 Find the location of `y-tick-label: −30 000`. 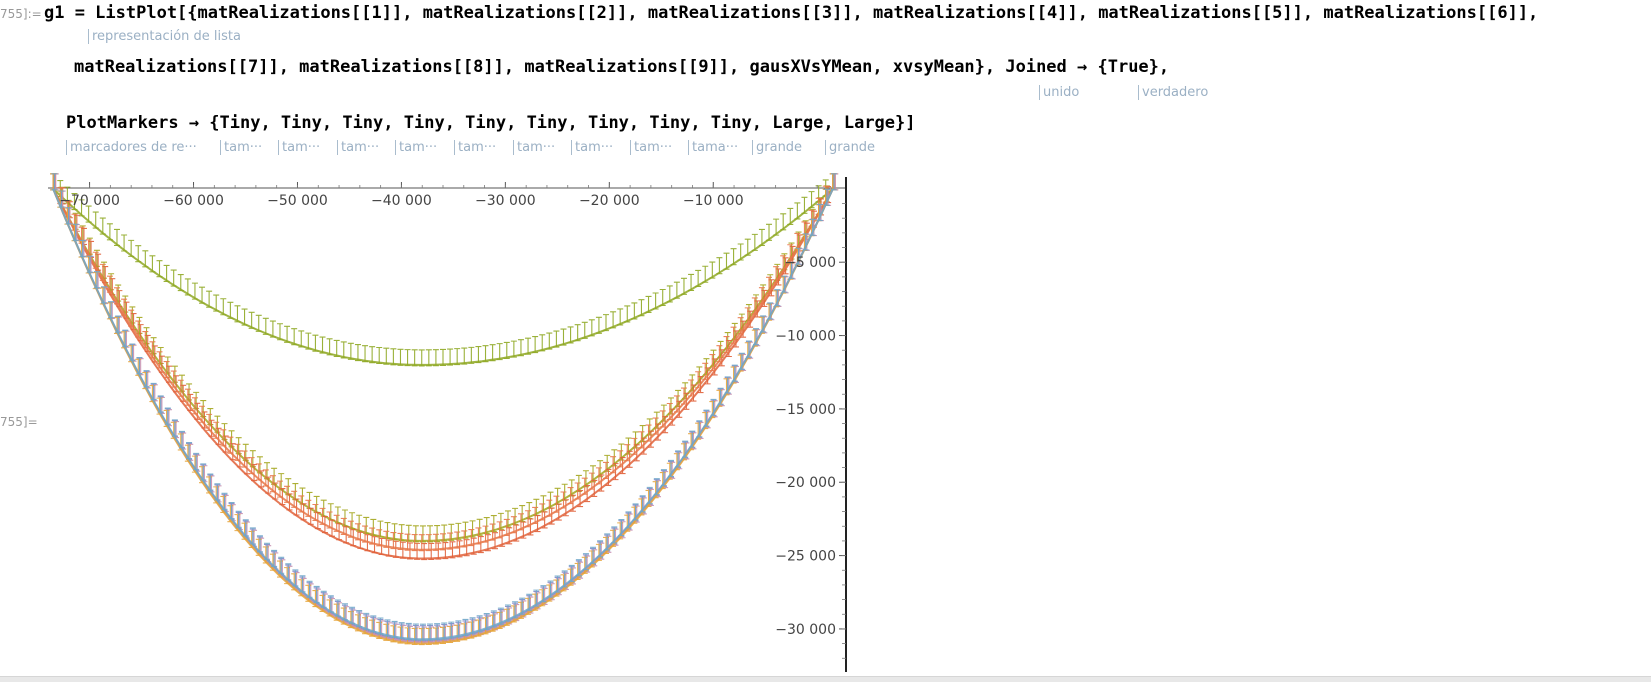

y-tick-label: −30 000 is located at coordinates (805, 630).